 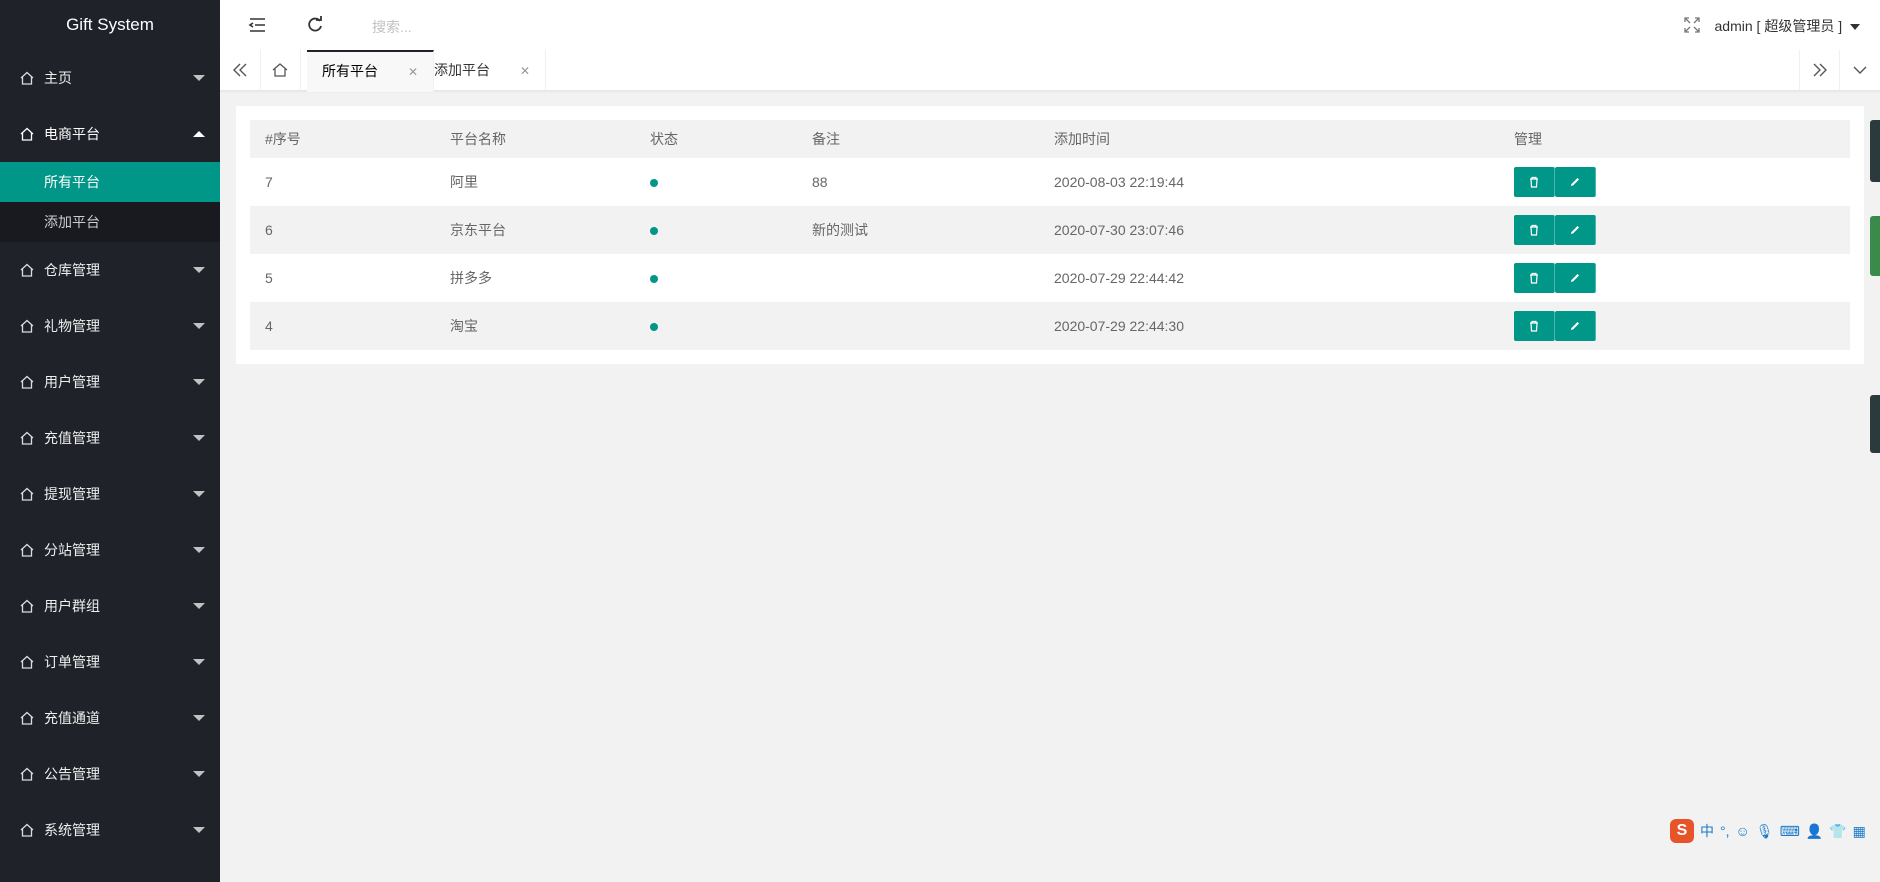 I want to click on tab-bar: 所有平台 ✕ 添加平台 ✕, so click(x=1050, y=71).